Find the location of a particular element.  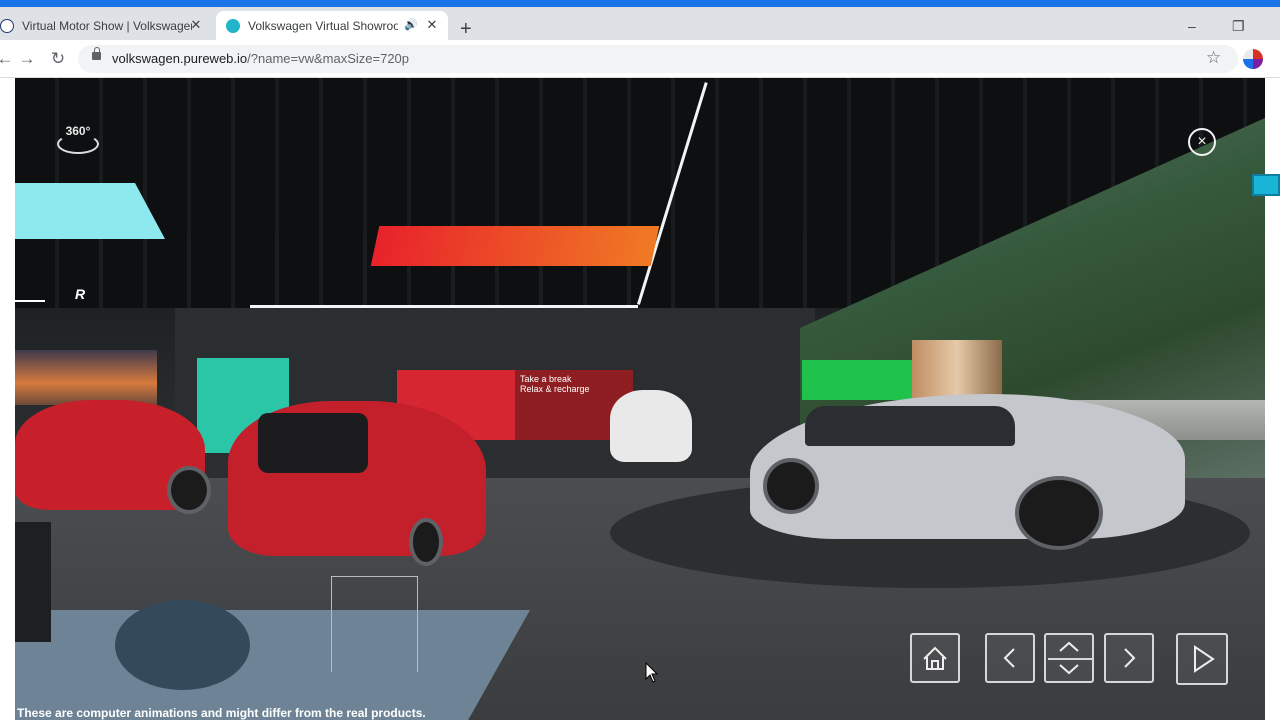

speaker-icon: 🔊 is located at coordinates (411, 24).